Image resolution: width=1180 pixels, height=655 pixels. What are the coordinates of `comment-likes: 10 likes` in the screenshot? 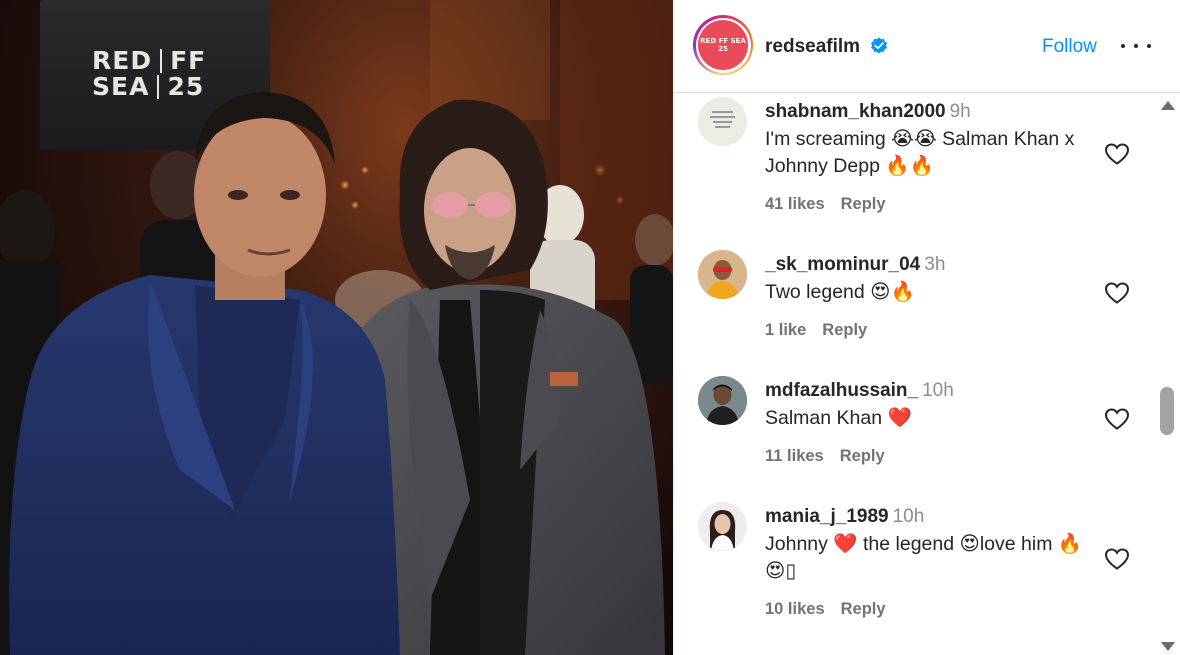 It's located at (795, 609).